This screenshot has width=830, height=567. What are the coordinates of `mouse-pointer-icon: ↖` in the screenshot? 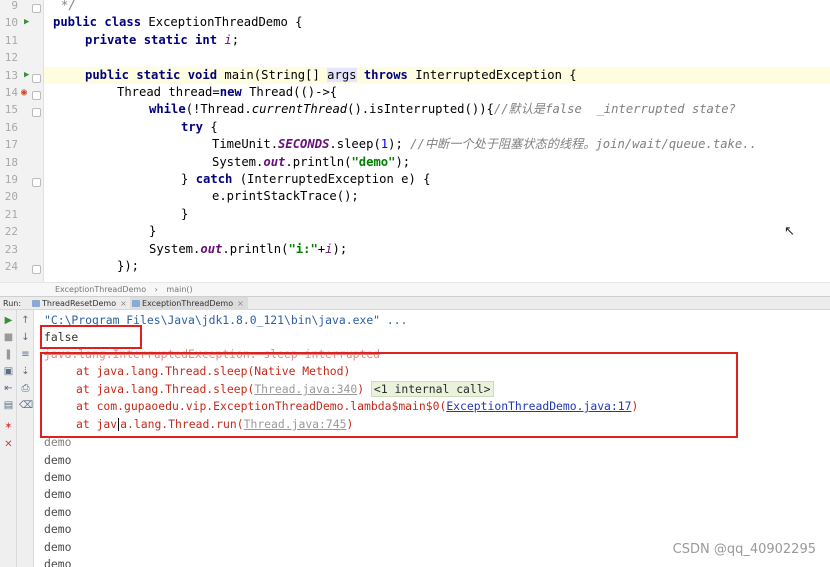 It's located at (789, 231).